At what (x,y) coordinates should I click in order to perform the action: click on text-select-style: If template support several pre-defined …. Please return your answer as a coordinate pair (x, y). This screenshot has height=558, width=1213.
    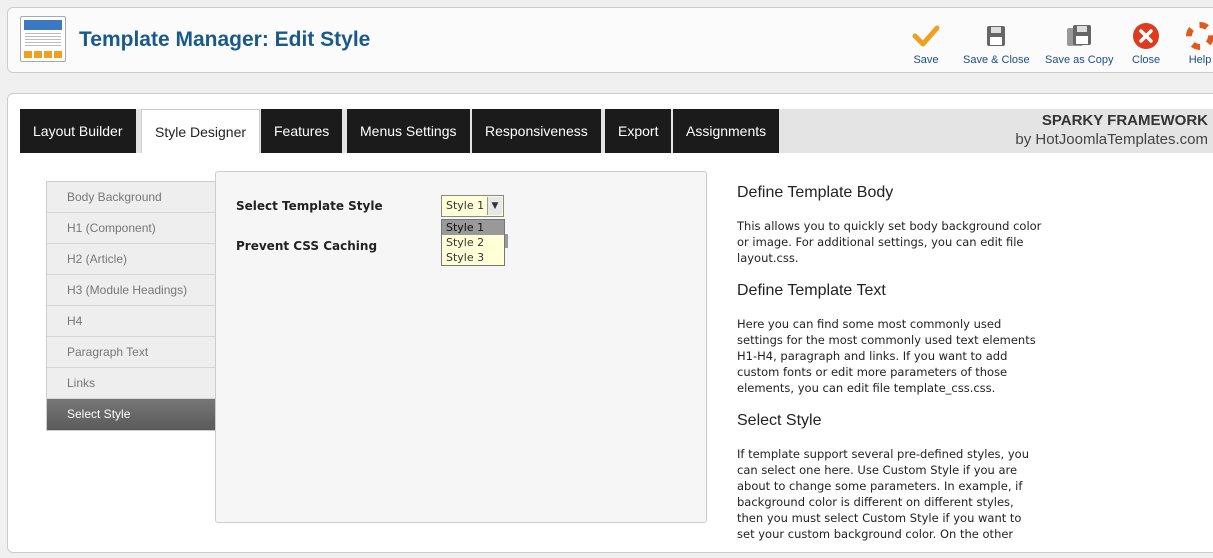
    Looking at the image, I should click on (883, 494).